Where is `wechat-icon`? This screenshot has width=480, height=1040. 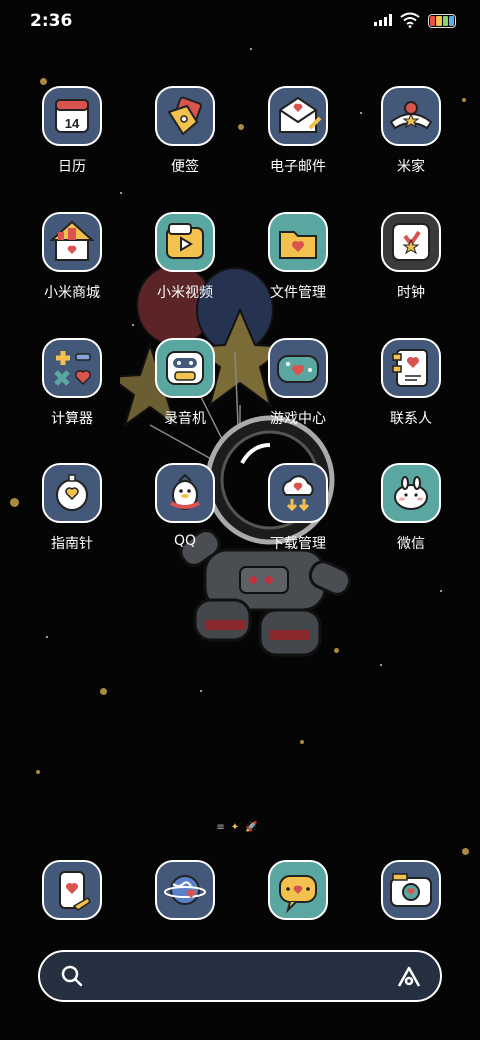 wechat-icon is located at coordinates (411, 493).